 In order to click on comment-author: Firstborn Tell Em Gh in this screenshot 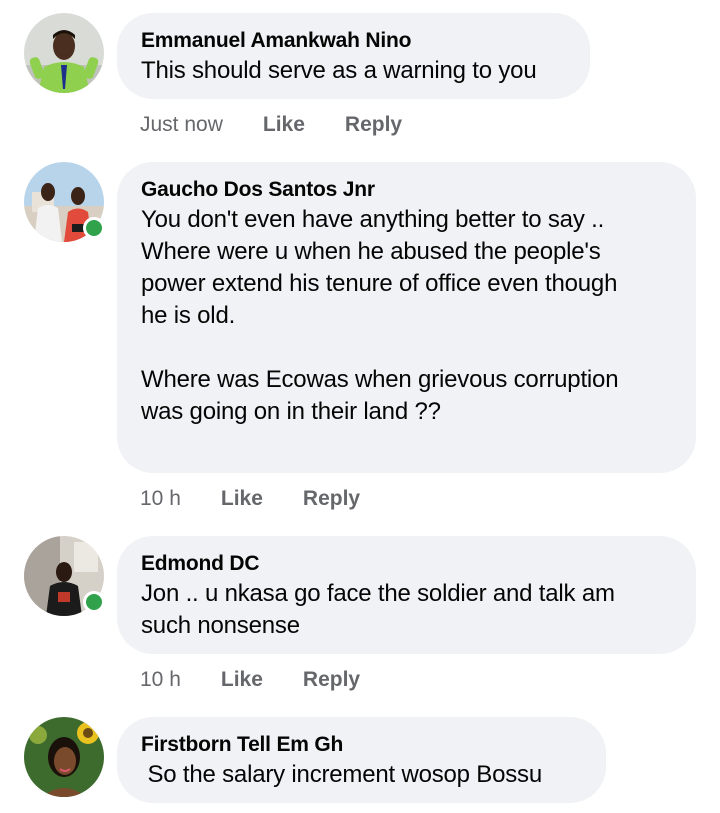, I will do `click(361, 745)`.